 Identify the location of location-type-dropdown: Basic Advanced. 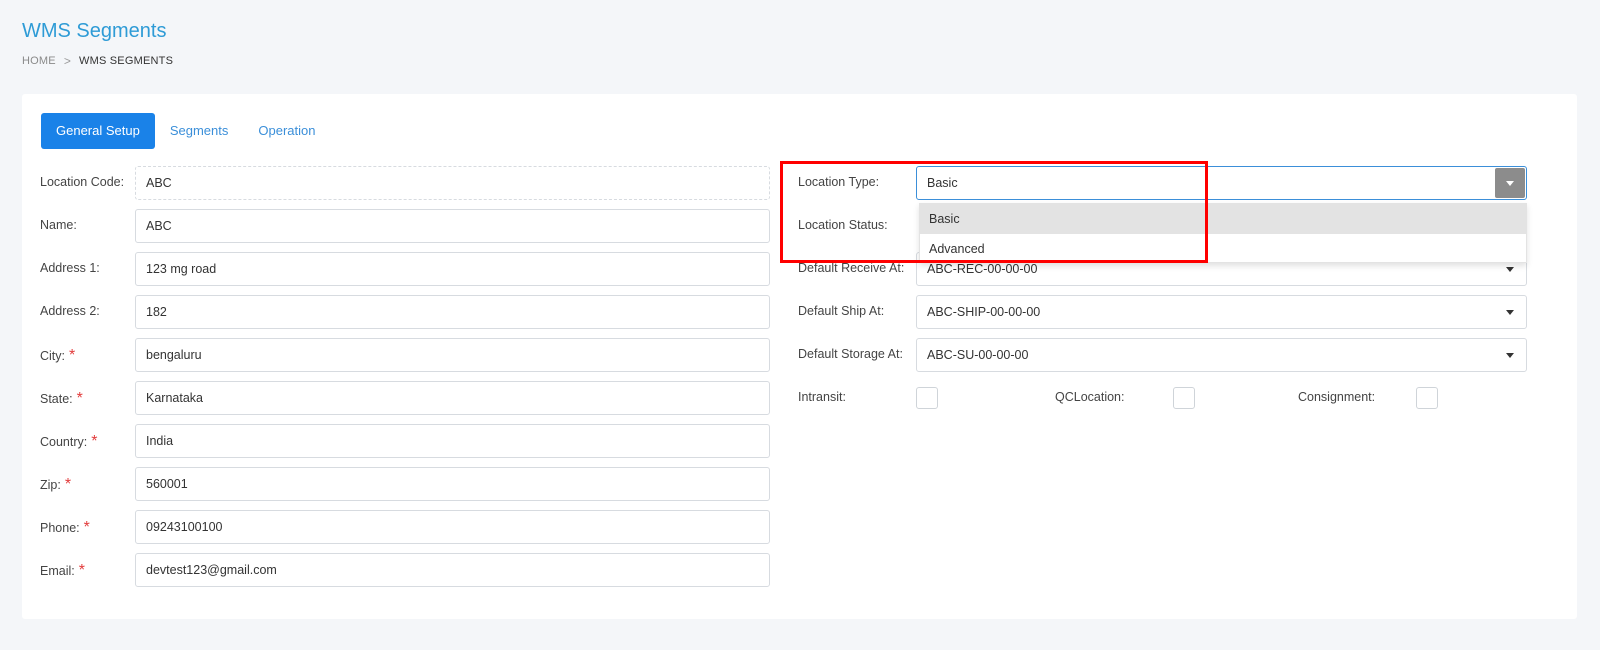
(1223, 233).